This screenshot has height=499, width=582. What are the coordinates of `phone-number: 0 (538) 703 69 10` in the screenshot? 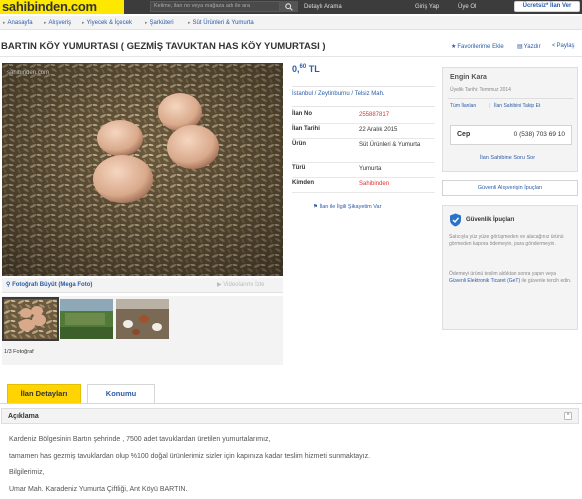 It's located at (539, 134).